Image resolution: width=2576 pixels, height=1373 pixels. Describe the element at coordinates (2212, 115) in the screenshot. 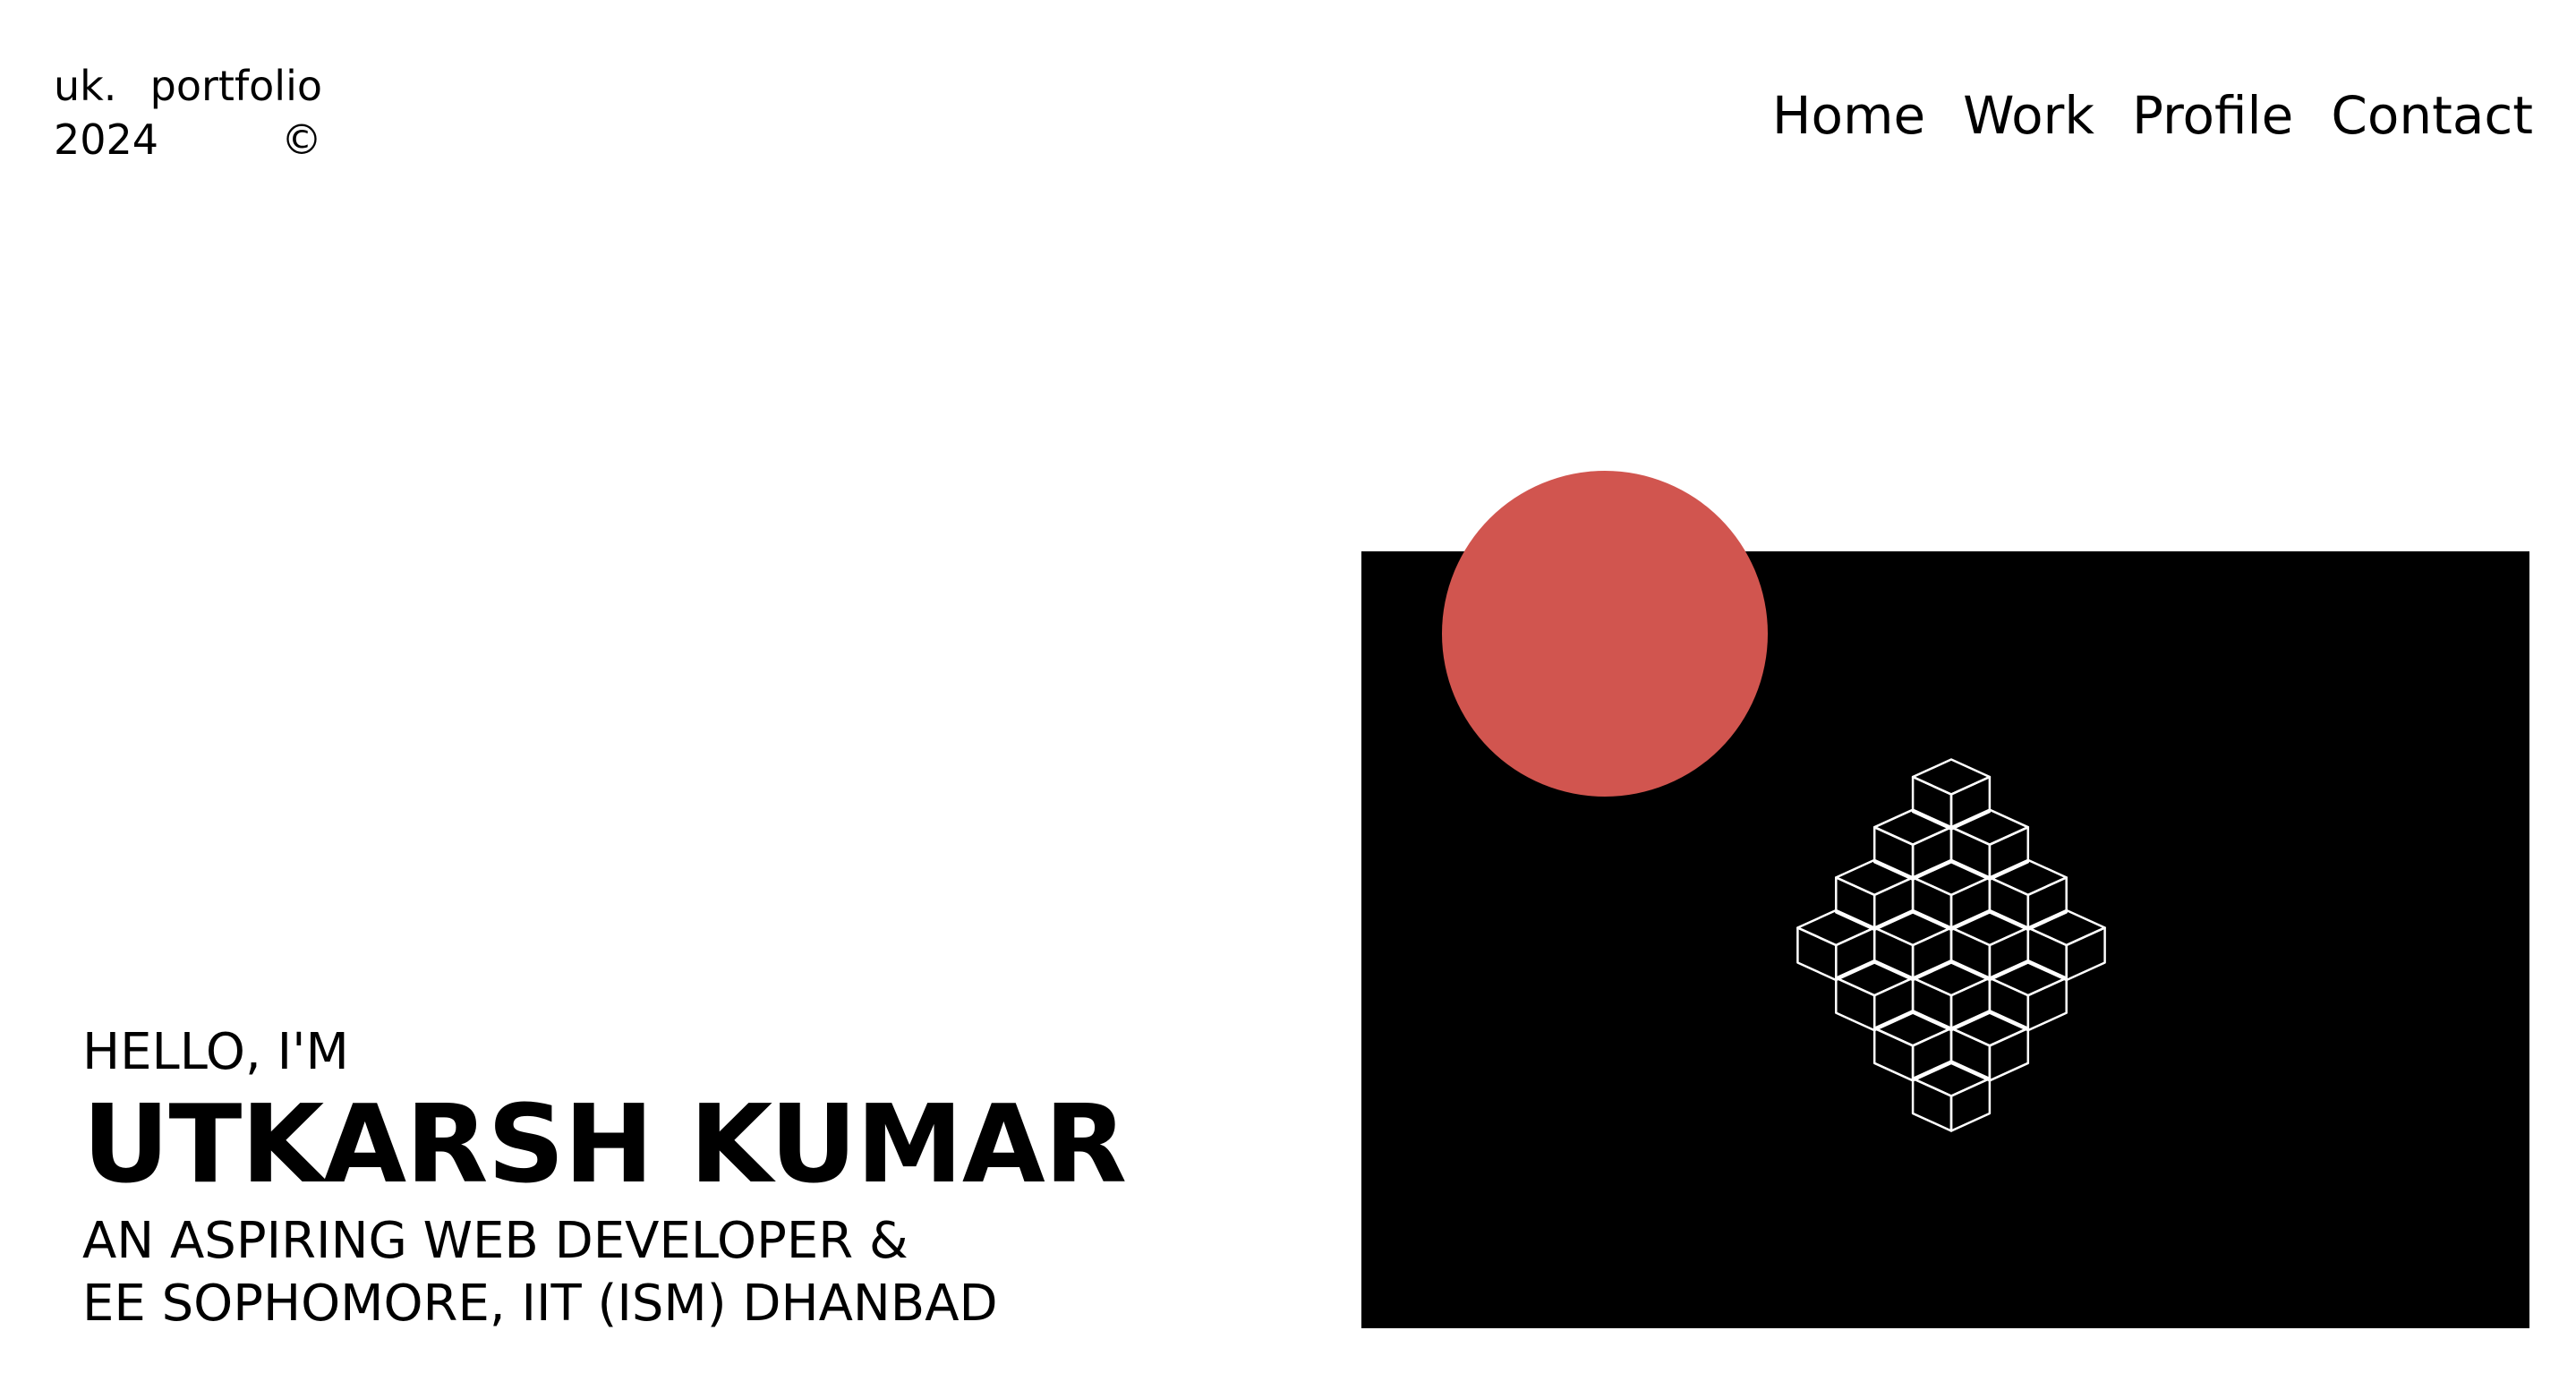

I see `nav-profile-link: Profile` at that location.